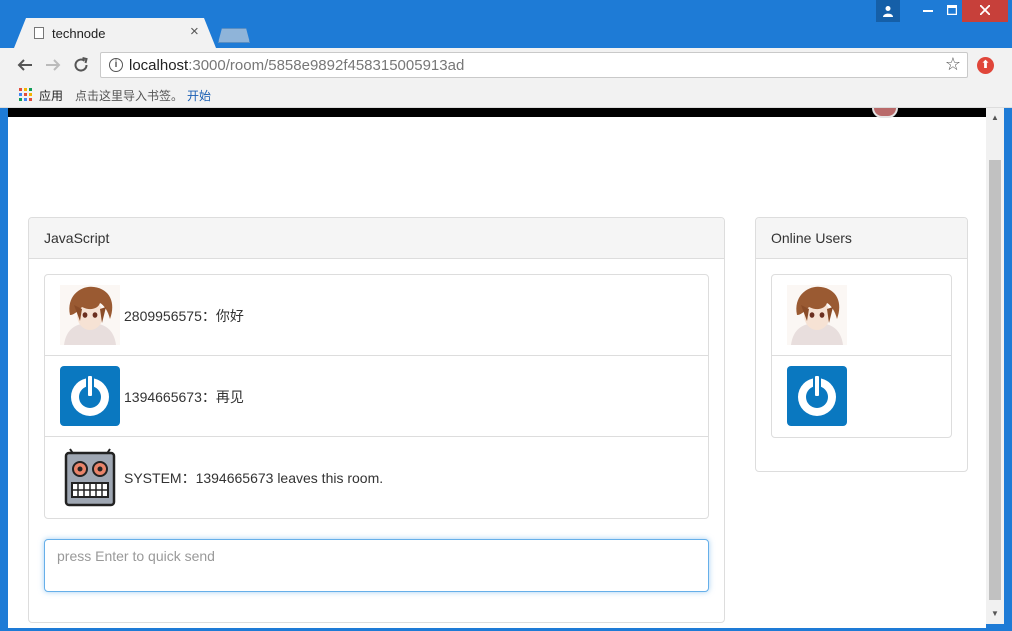 The image size is (1012, 631). I want to click on bookmark-star-icon: ☆, so click(953, 64).